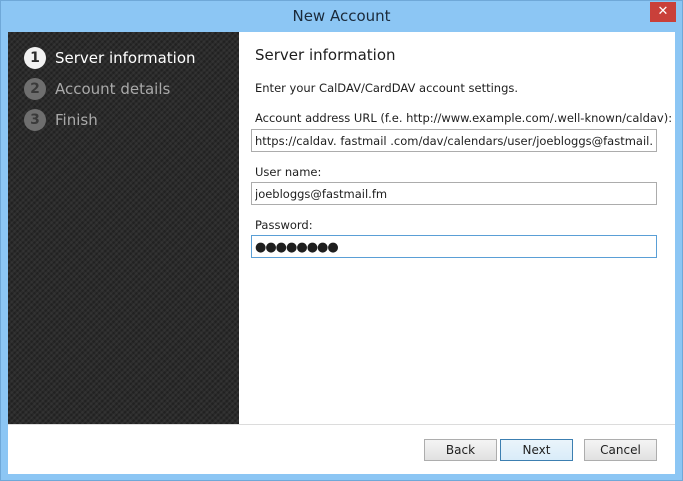 The height and width of the screenshot is (481, 683). Describe the element at coordinates (288, 172) in the screenshot. I see `username-label: User name:` at that location.